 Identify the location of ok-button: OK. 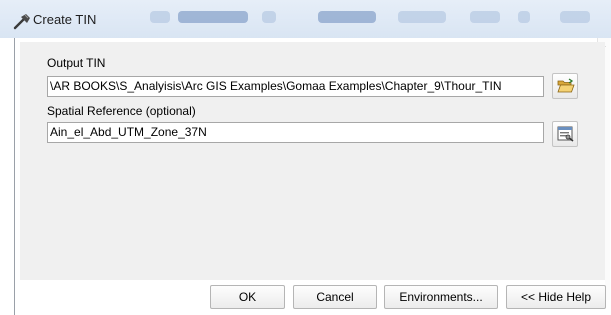
(247, 297).